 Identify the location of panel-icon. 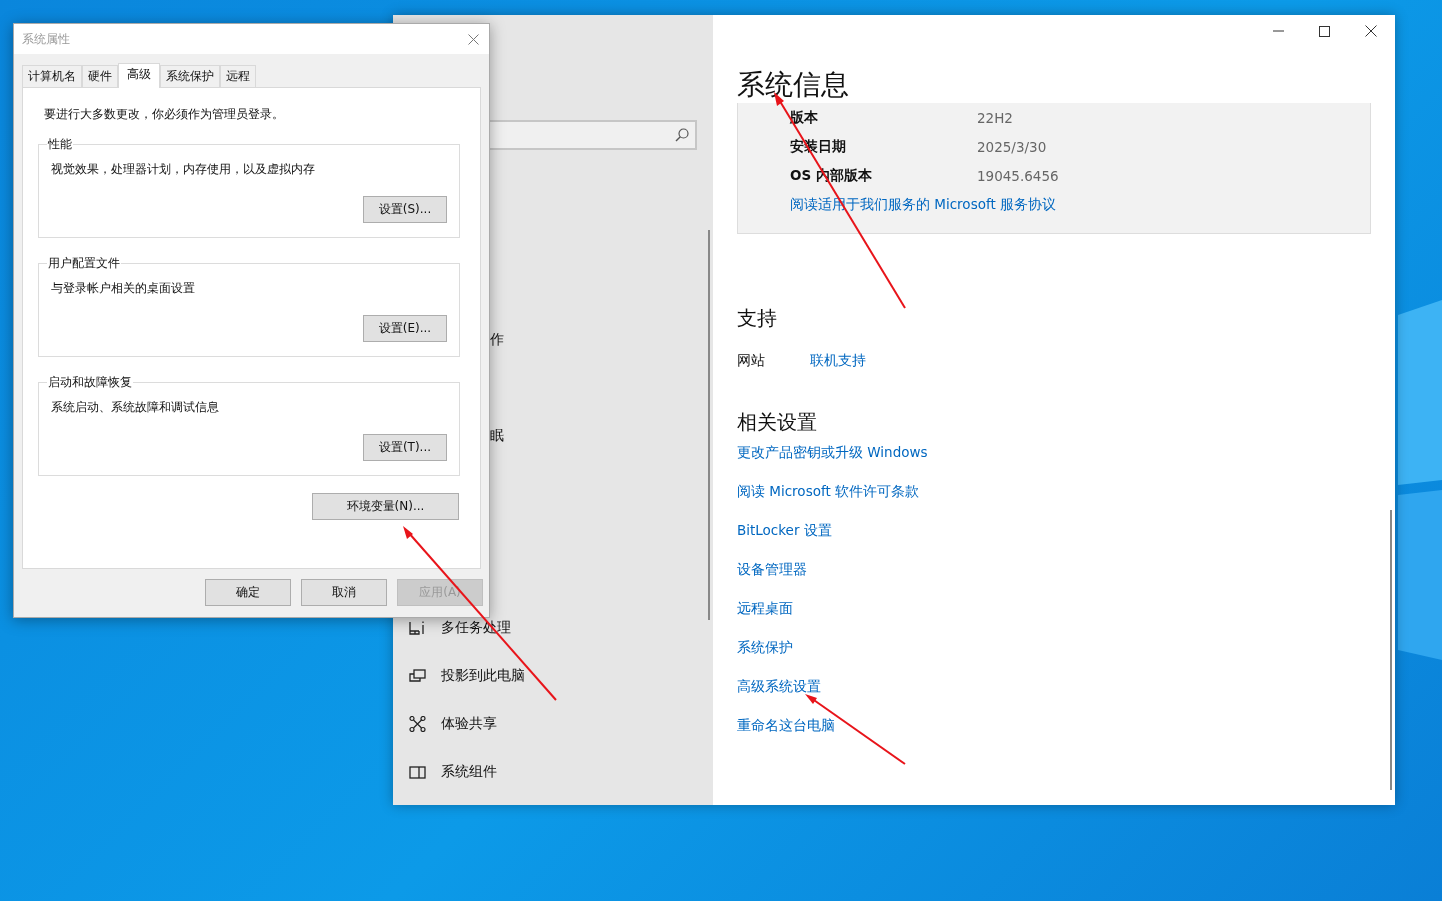
(417, 772).